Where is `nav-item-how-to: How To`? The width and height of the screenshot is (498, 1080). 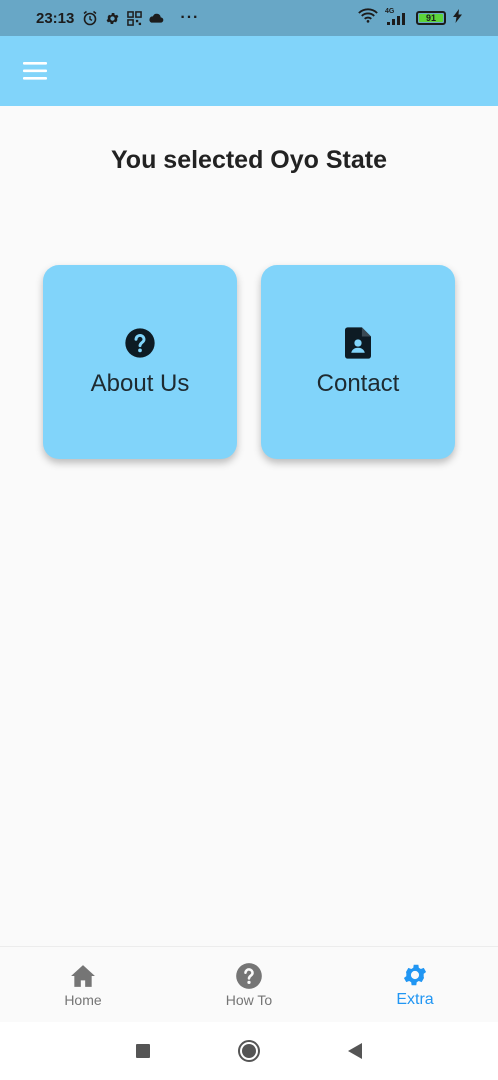 nav-item-how-to: How To is located at coordinates (249, 984).